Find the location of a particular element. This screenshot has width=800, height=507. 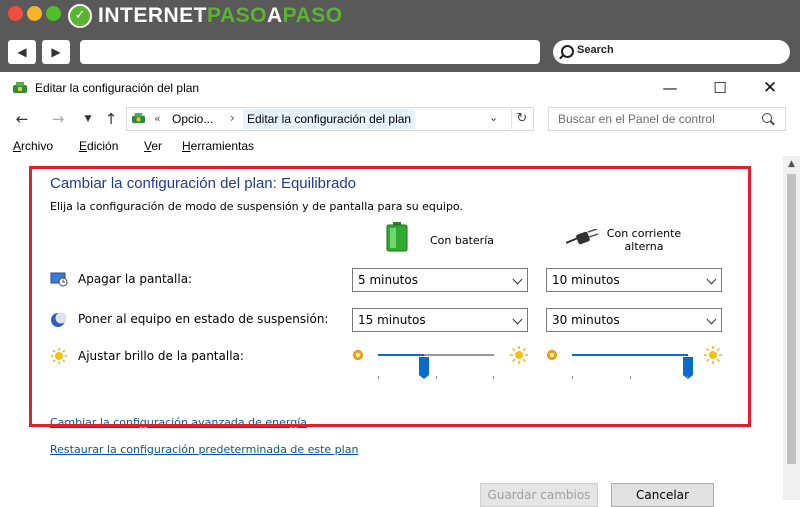

vertical-scrollbar: ▲ is located at coordinates (791, 328).